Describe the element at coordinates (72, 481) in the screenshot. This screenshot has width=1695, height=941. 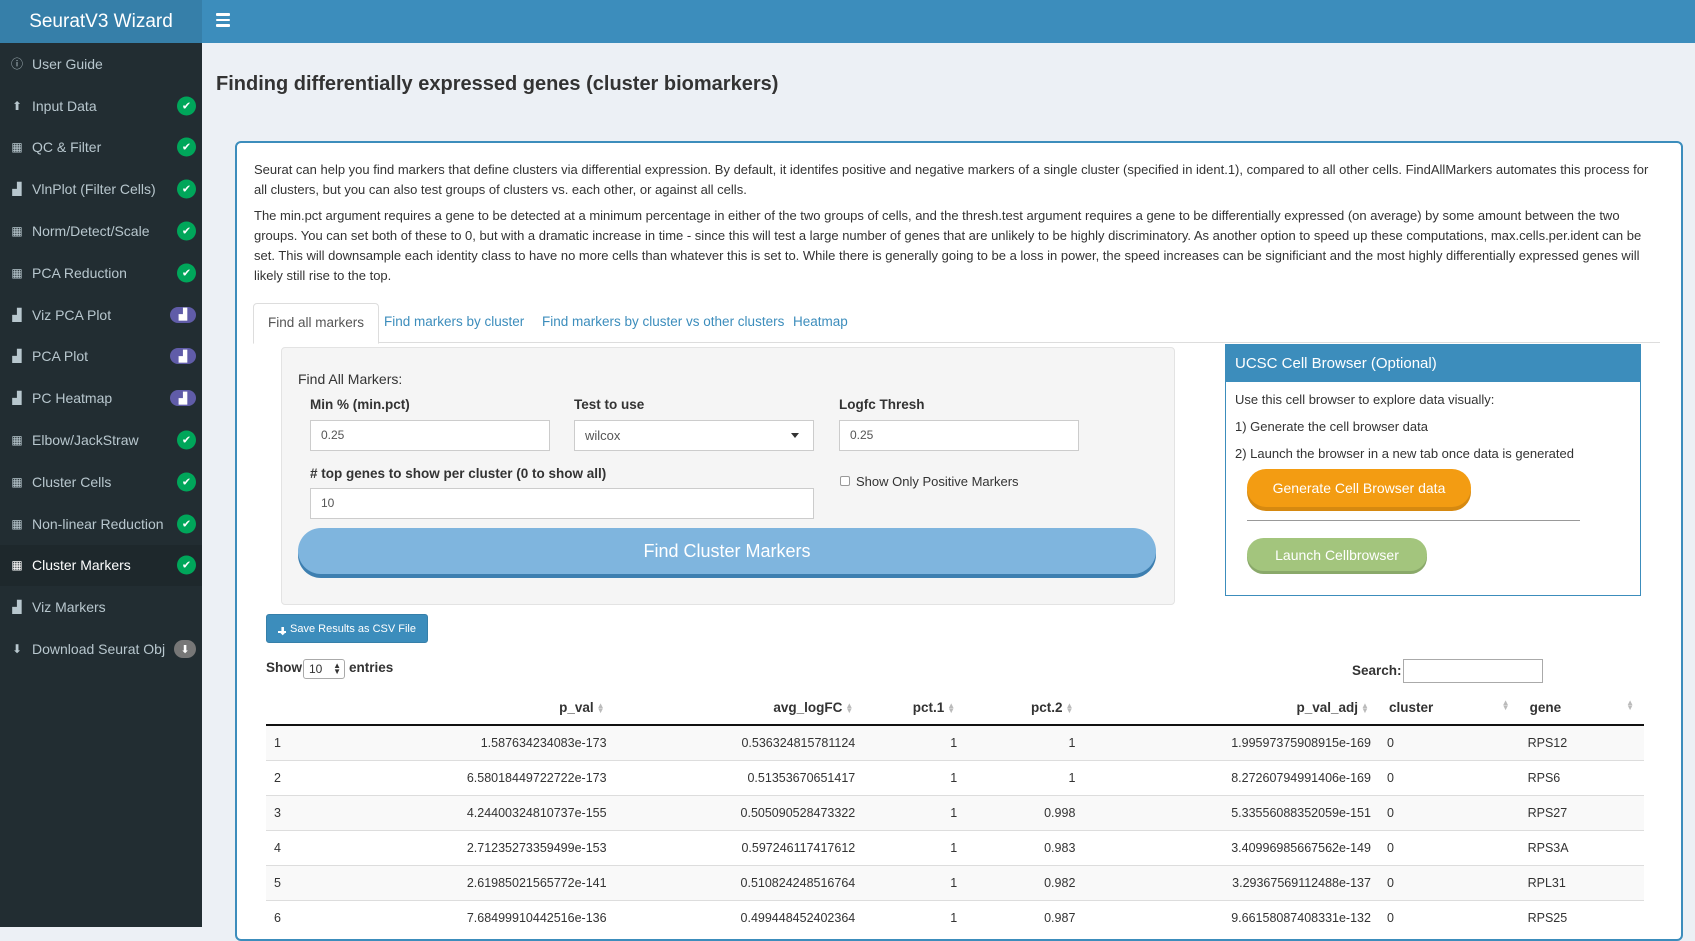
I see `sidebar-item-label: Cluster Cells` at that location.